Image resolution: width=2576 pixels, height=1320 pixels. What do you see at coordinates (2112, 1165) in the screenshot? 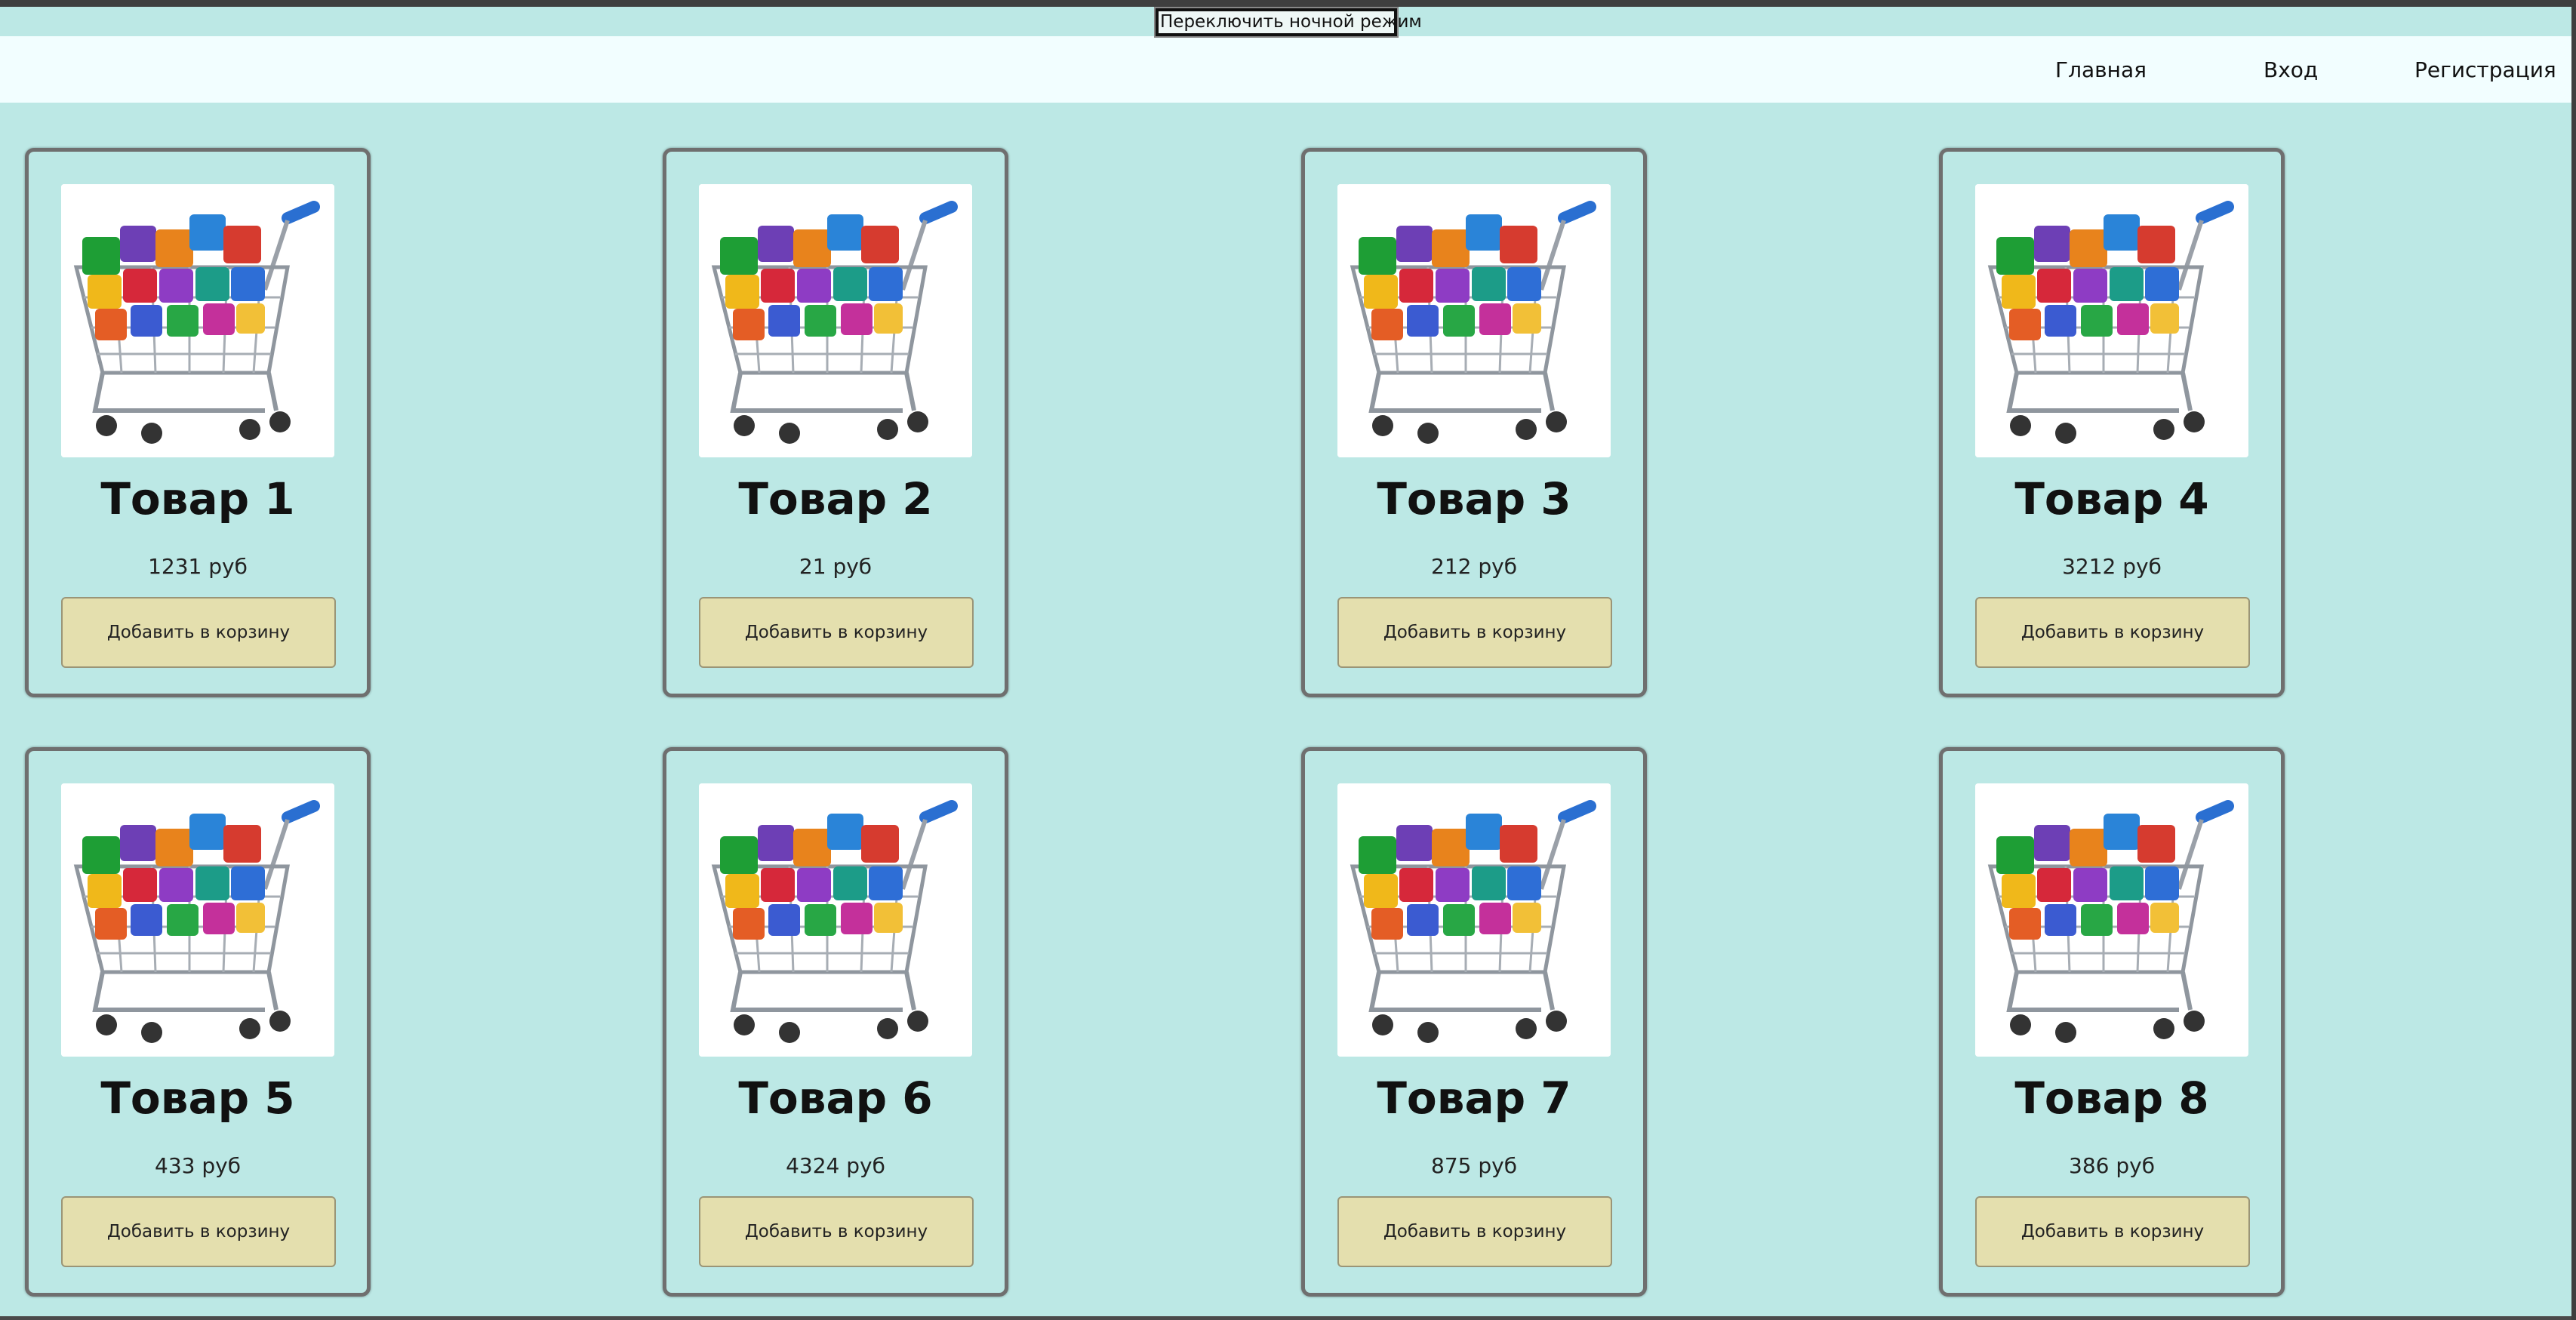
I see `product-price: 386 руб` at bounding box center [2112, 1165].